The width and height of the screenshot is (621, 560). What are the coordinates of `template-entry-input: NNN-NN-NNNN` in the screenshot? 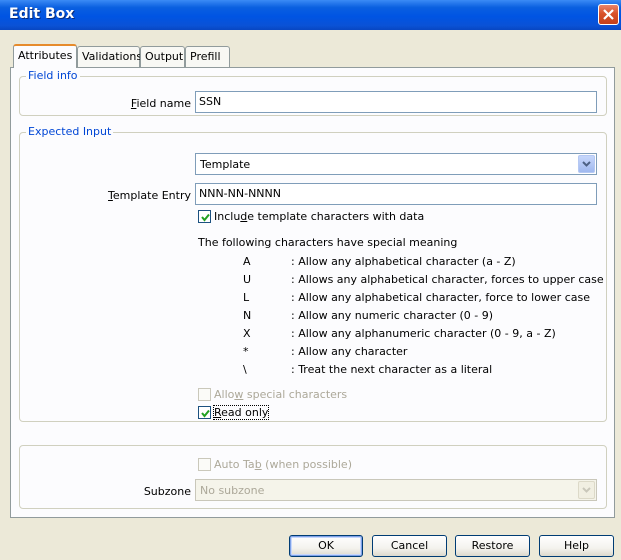 It's located at (396, 194).